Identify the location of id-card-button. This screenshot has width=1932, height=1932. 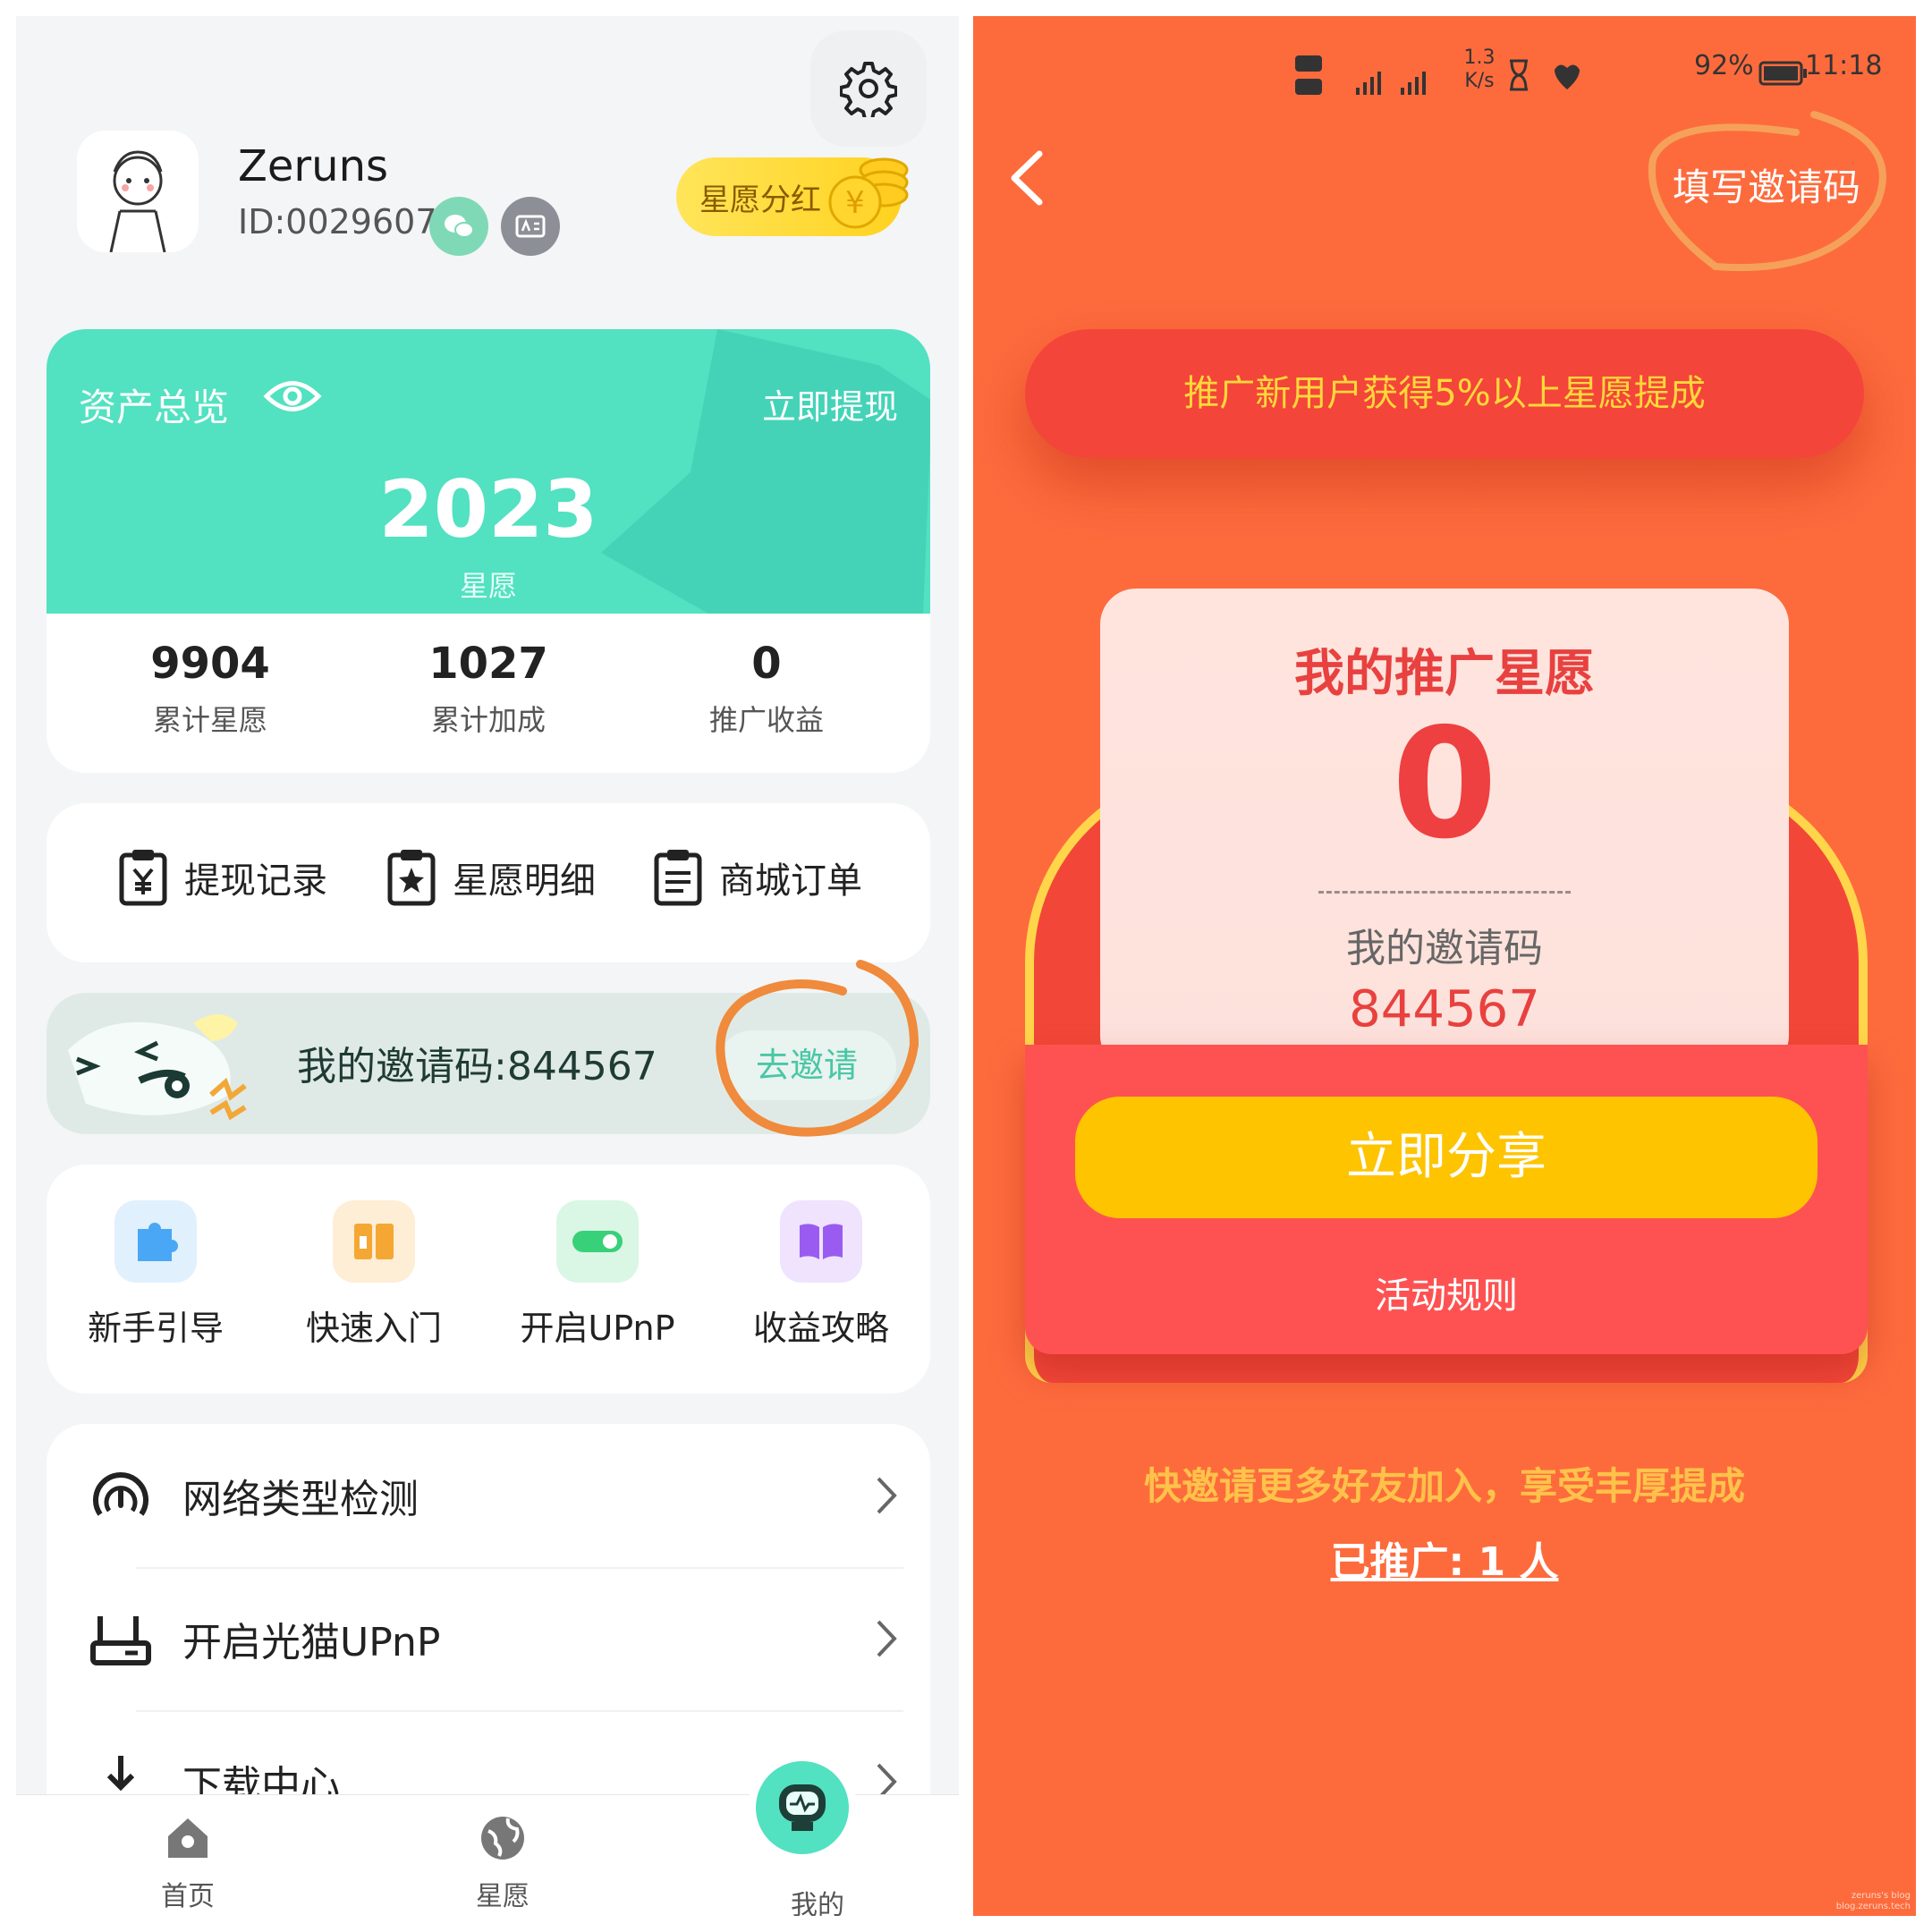
(530, 226).